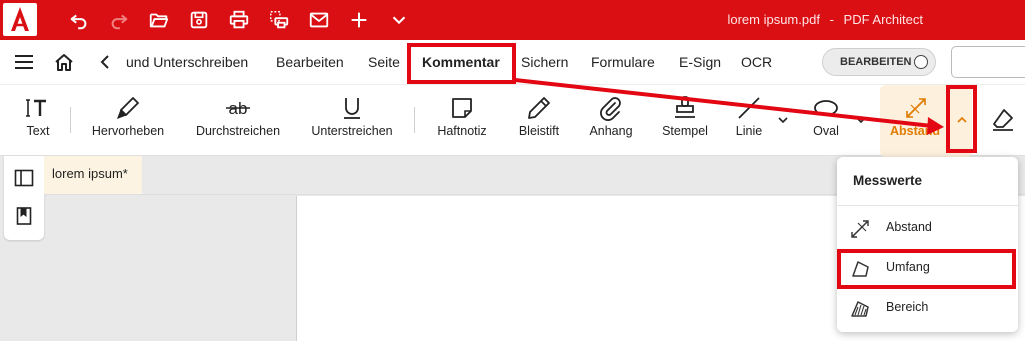 Image resolution: width=1025 pixels, height=341 pixels. I want to click on menu-item-abstand: Abstand, so click(927, 228).